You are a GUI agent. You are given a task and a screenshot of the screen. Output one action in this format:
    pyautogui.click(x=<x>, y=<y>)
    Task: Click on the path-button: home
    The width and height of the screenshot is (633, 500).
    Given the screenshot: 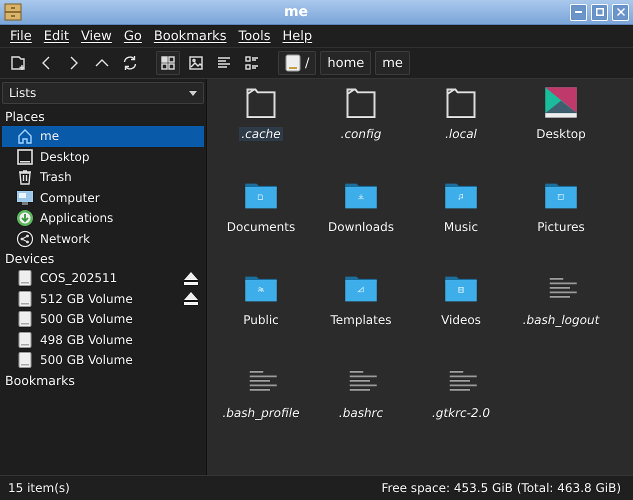 What is the action you would take?
    pyautogui.click(x=346, y=63)
    